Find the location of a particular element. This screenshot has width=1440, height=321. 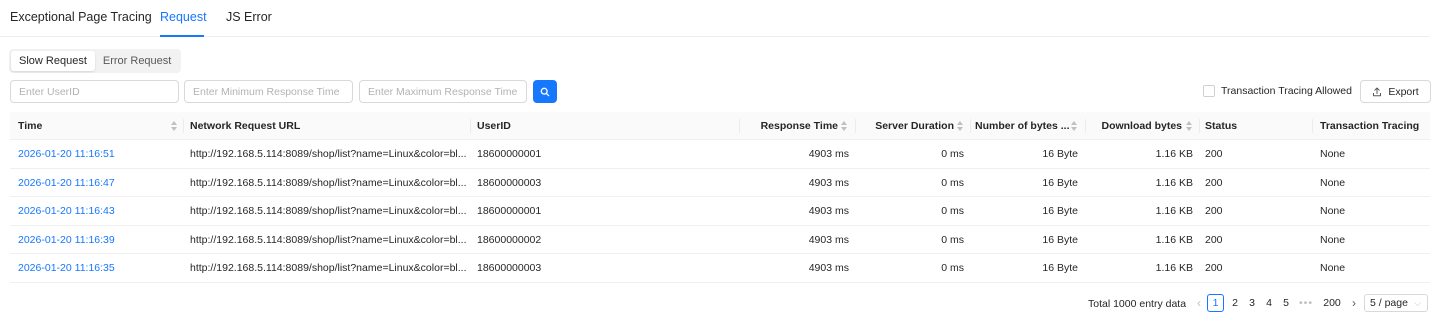

cell-time: 2026-01-20 11:16:39 is located at coordinates (66, 240).